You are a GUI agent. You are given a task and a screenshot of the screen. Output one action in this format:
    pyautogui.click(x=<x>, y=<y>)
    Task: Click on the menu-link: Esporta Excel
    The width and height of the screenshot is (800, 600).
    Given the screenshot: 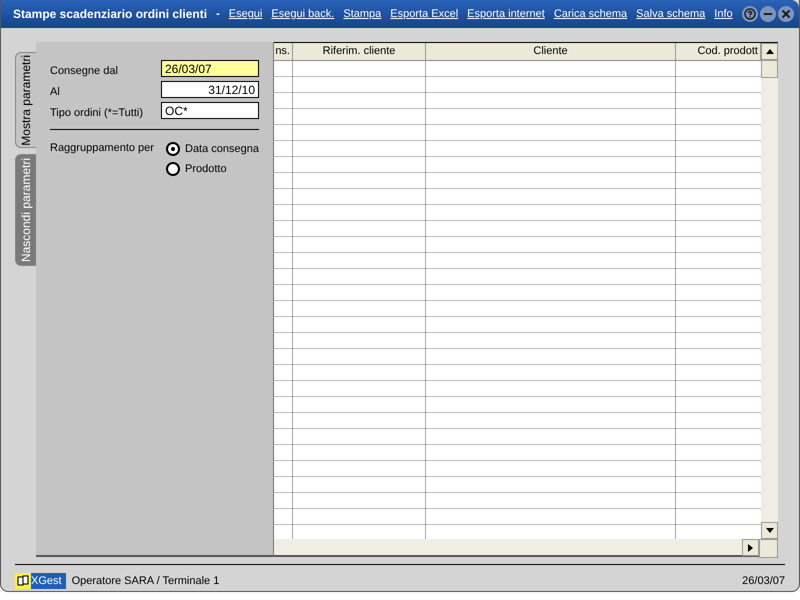 What is the action you would take?
    pyautogui.click(x=424, y=14)
    